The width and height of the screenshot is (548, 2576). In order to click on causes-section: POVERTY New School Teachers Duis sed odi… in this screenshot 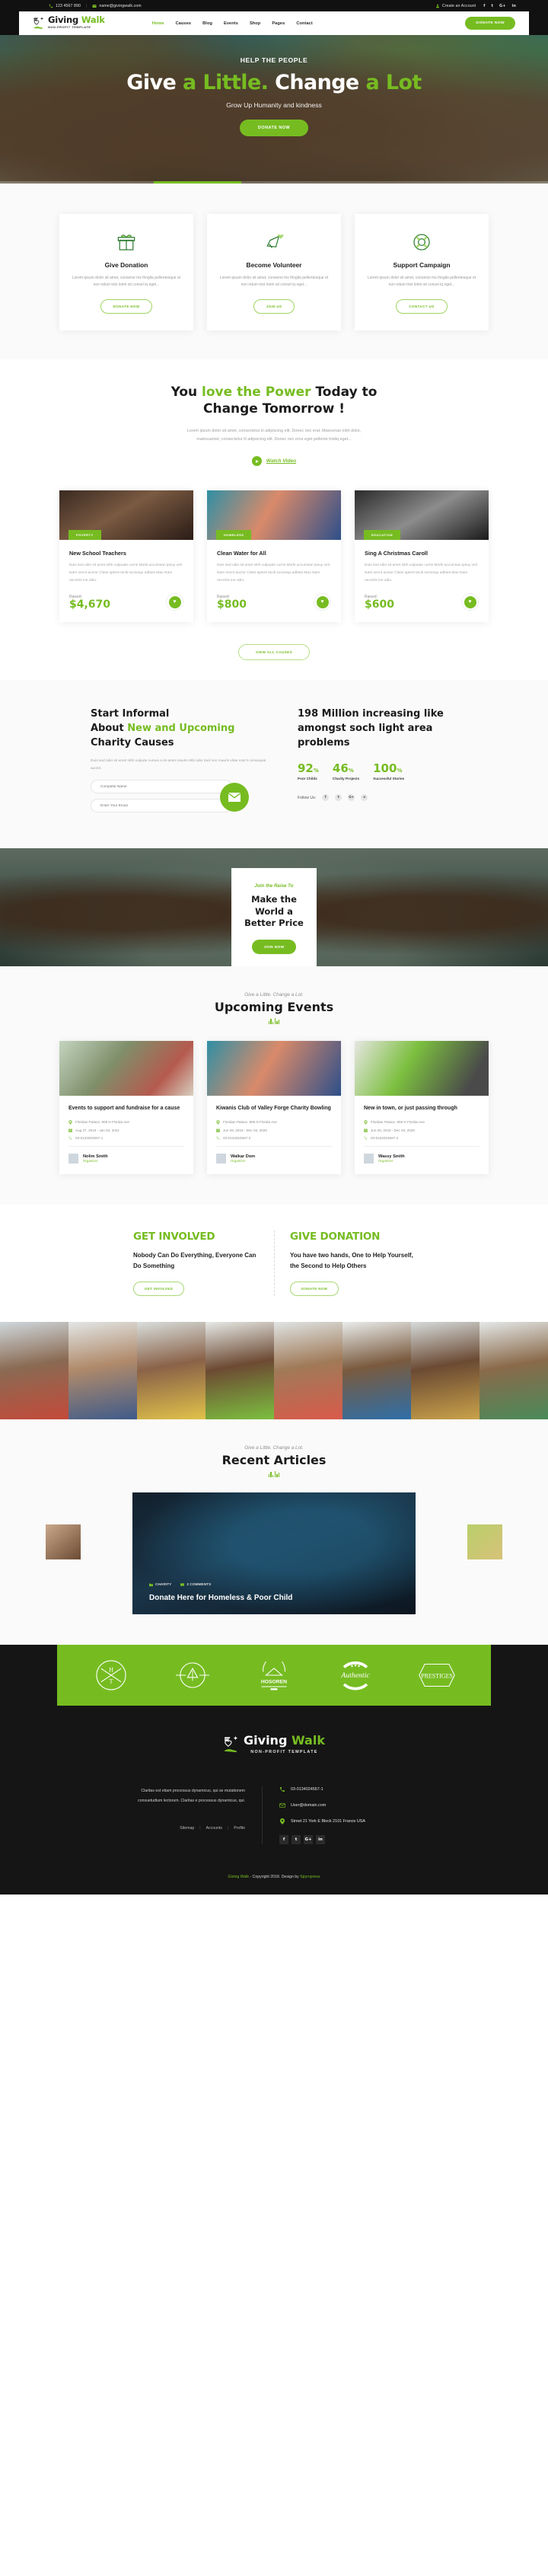, I will do `click(274, 567)`.